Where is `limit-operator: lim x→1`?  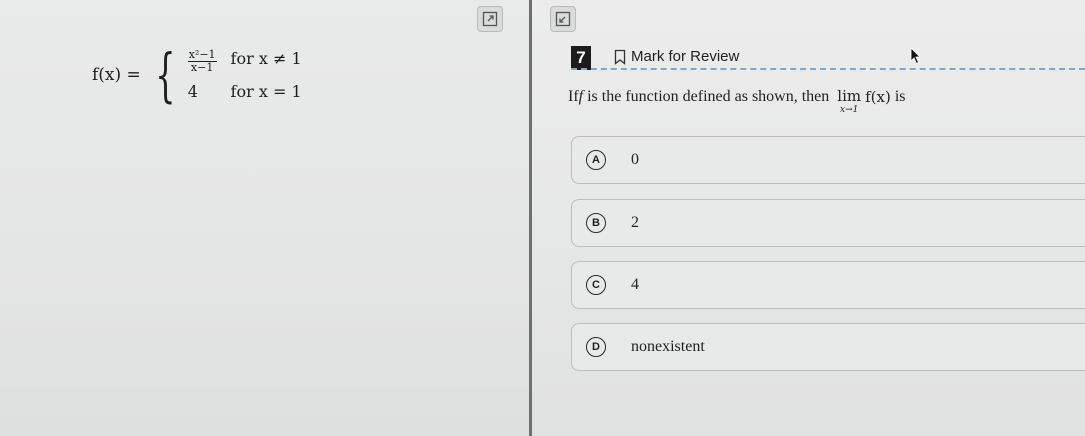 limit-operator: lim x→1 is located at coordinates (849, 101).